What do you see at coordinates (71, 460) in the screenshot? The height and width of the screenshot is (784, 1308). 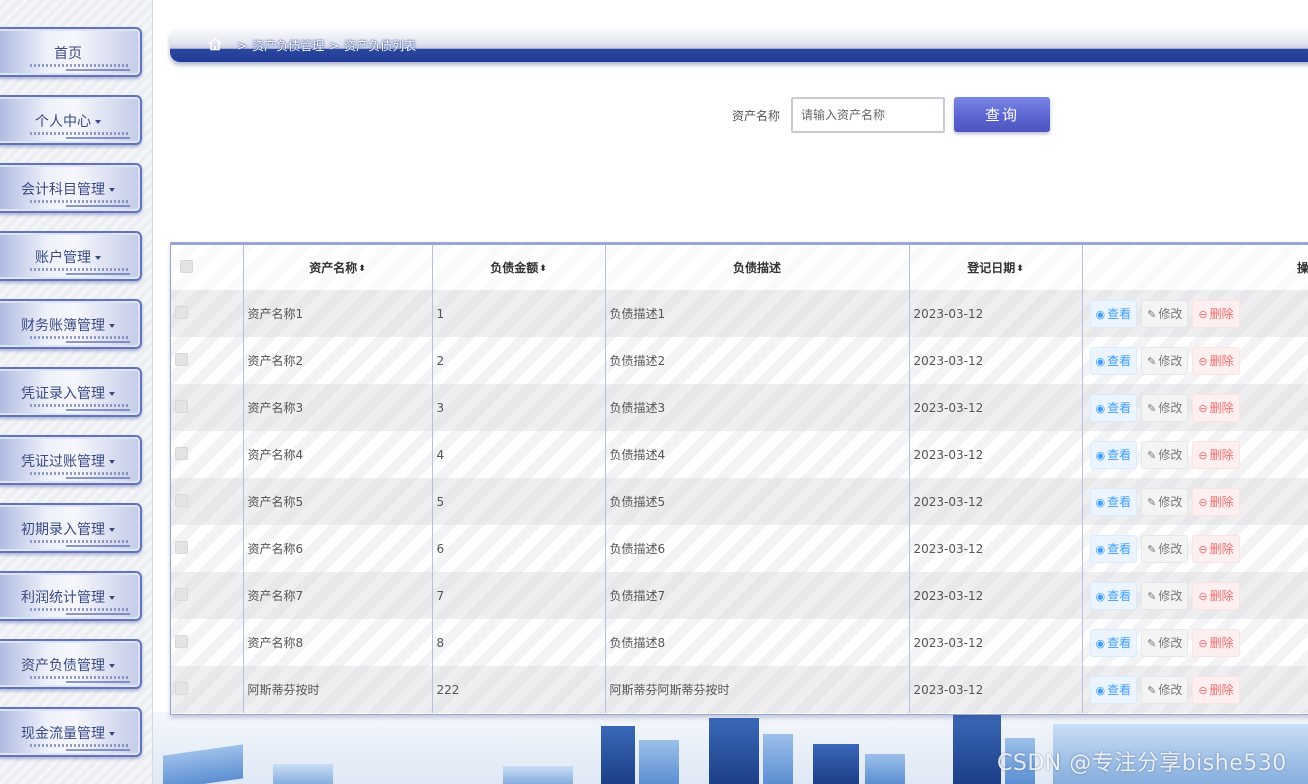 I see `sidebar-item-menu-6: 凭证过账管理` at bounding box center [71, 460].